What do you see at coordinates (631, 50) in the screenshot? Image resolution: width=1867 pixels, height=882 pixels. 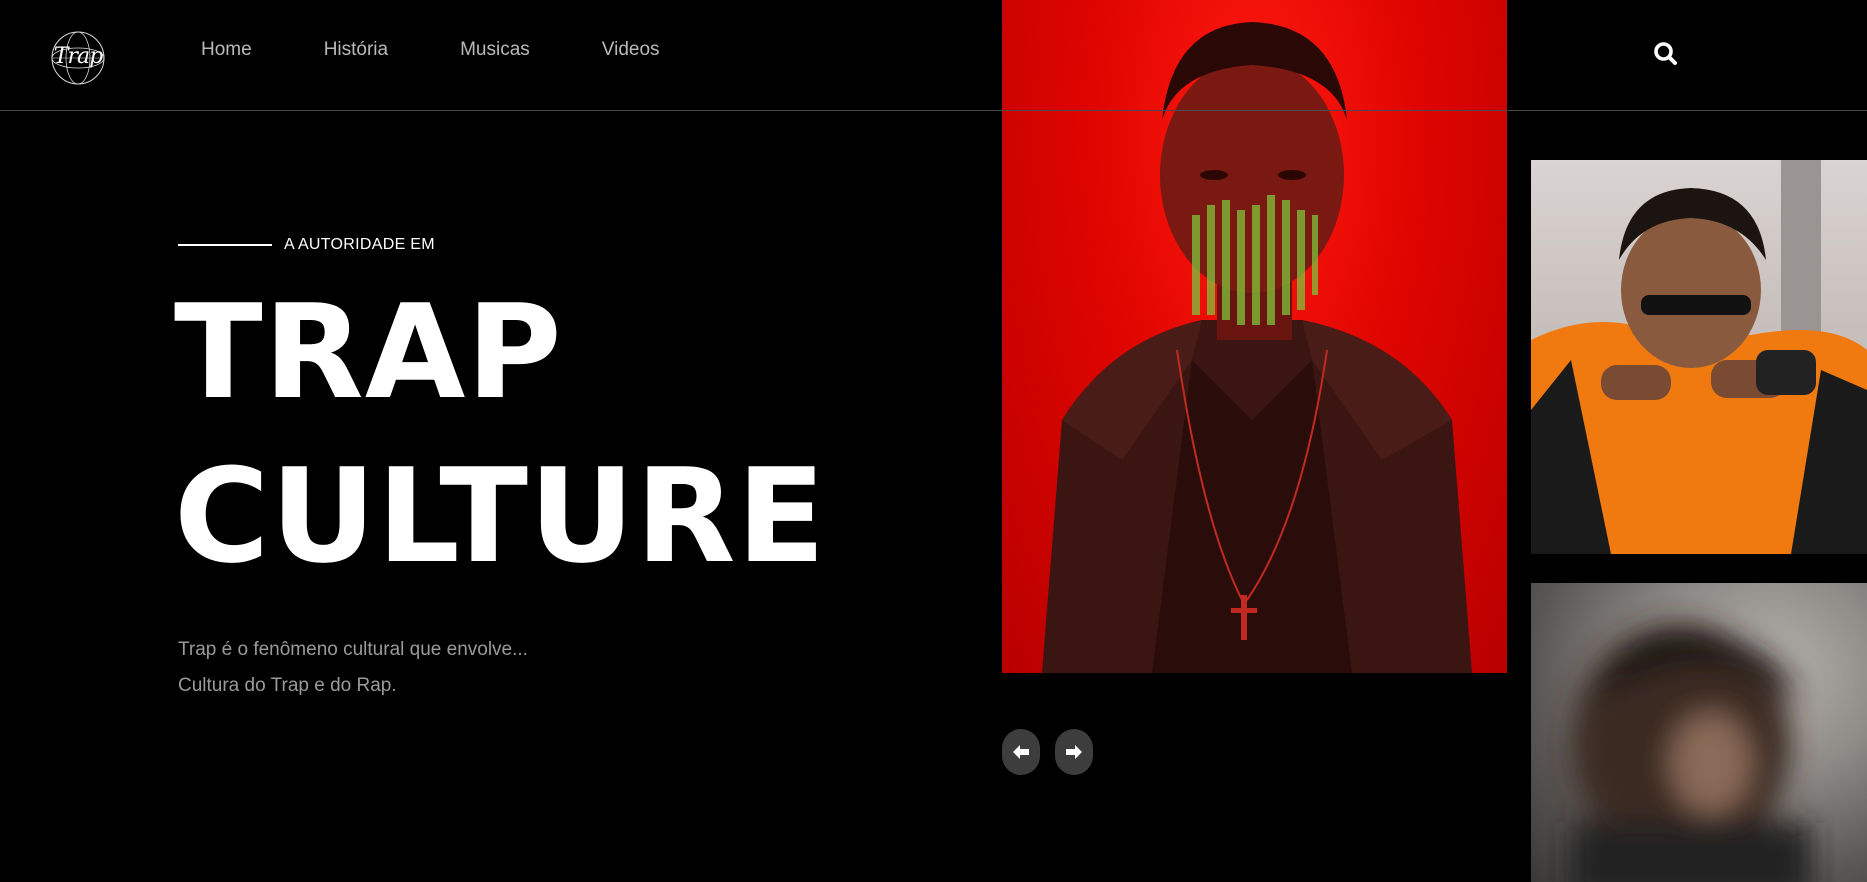 I see `nav-item-videos: Videos` at bounding box center [631, 50].